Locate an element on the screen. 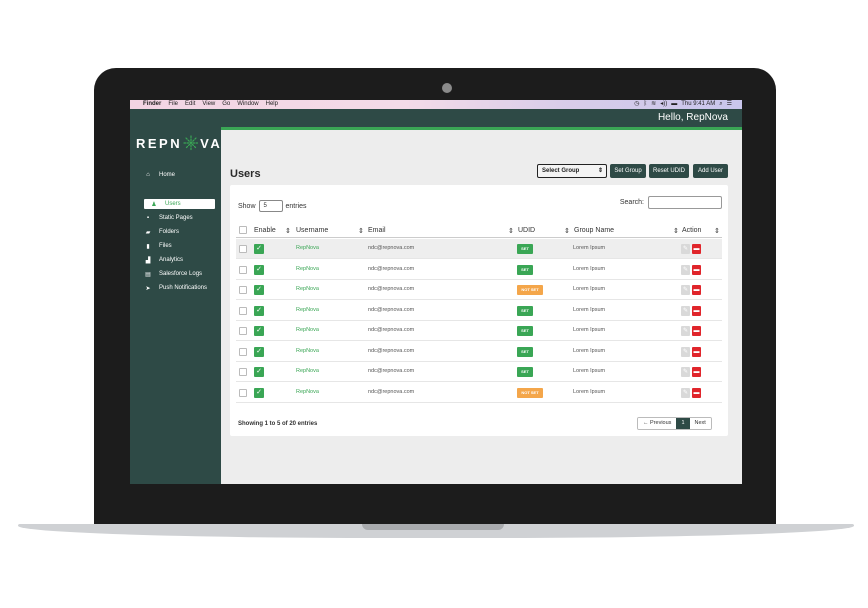  menu-go: Go is located at coordinates (226, 104).